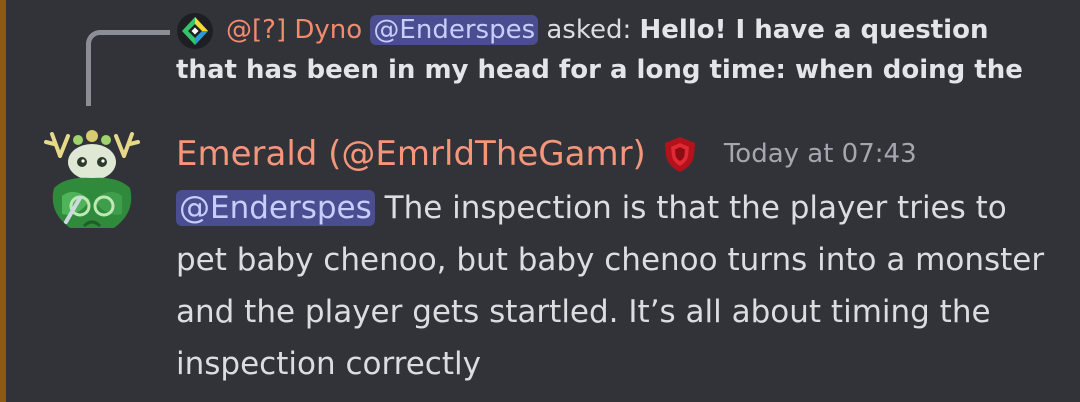 The height and width of the screenshot is (402, 1080). What do you see at coordinates (411, 154) in the screenshot?
I see `username: Emerald (@EmrldTheGamr)` at bounding box center [411, 154].